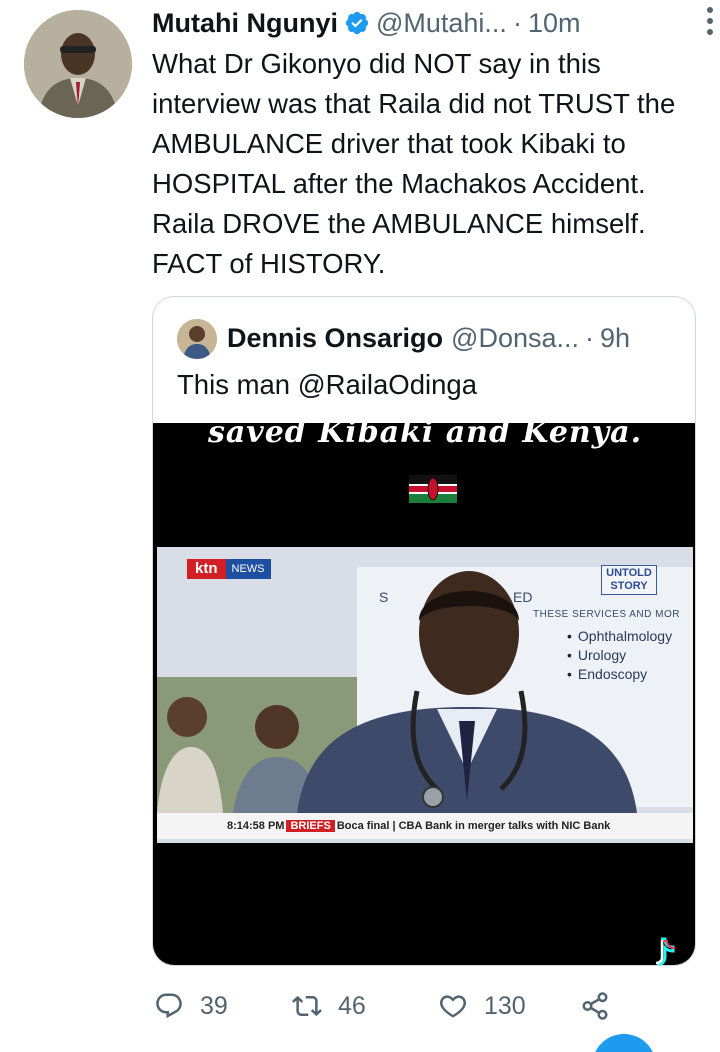 The height and width of the screenshot is (1052, 720). What do you see at coordinates (214, 1005) in the screenshot?
I see `reply-count: 39` at bounding box center [214, 1005].